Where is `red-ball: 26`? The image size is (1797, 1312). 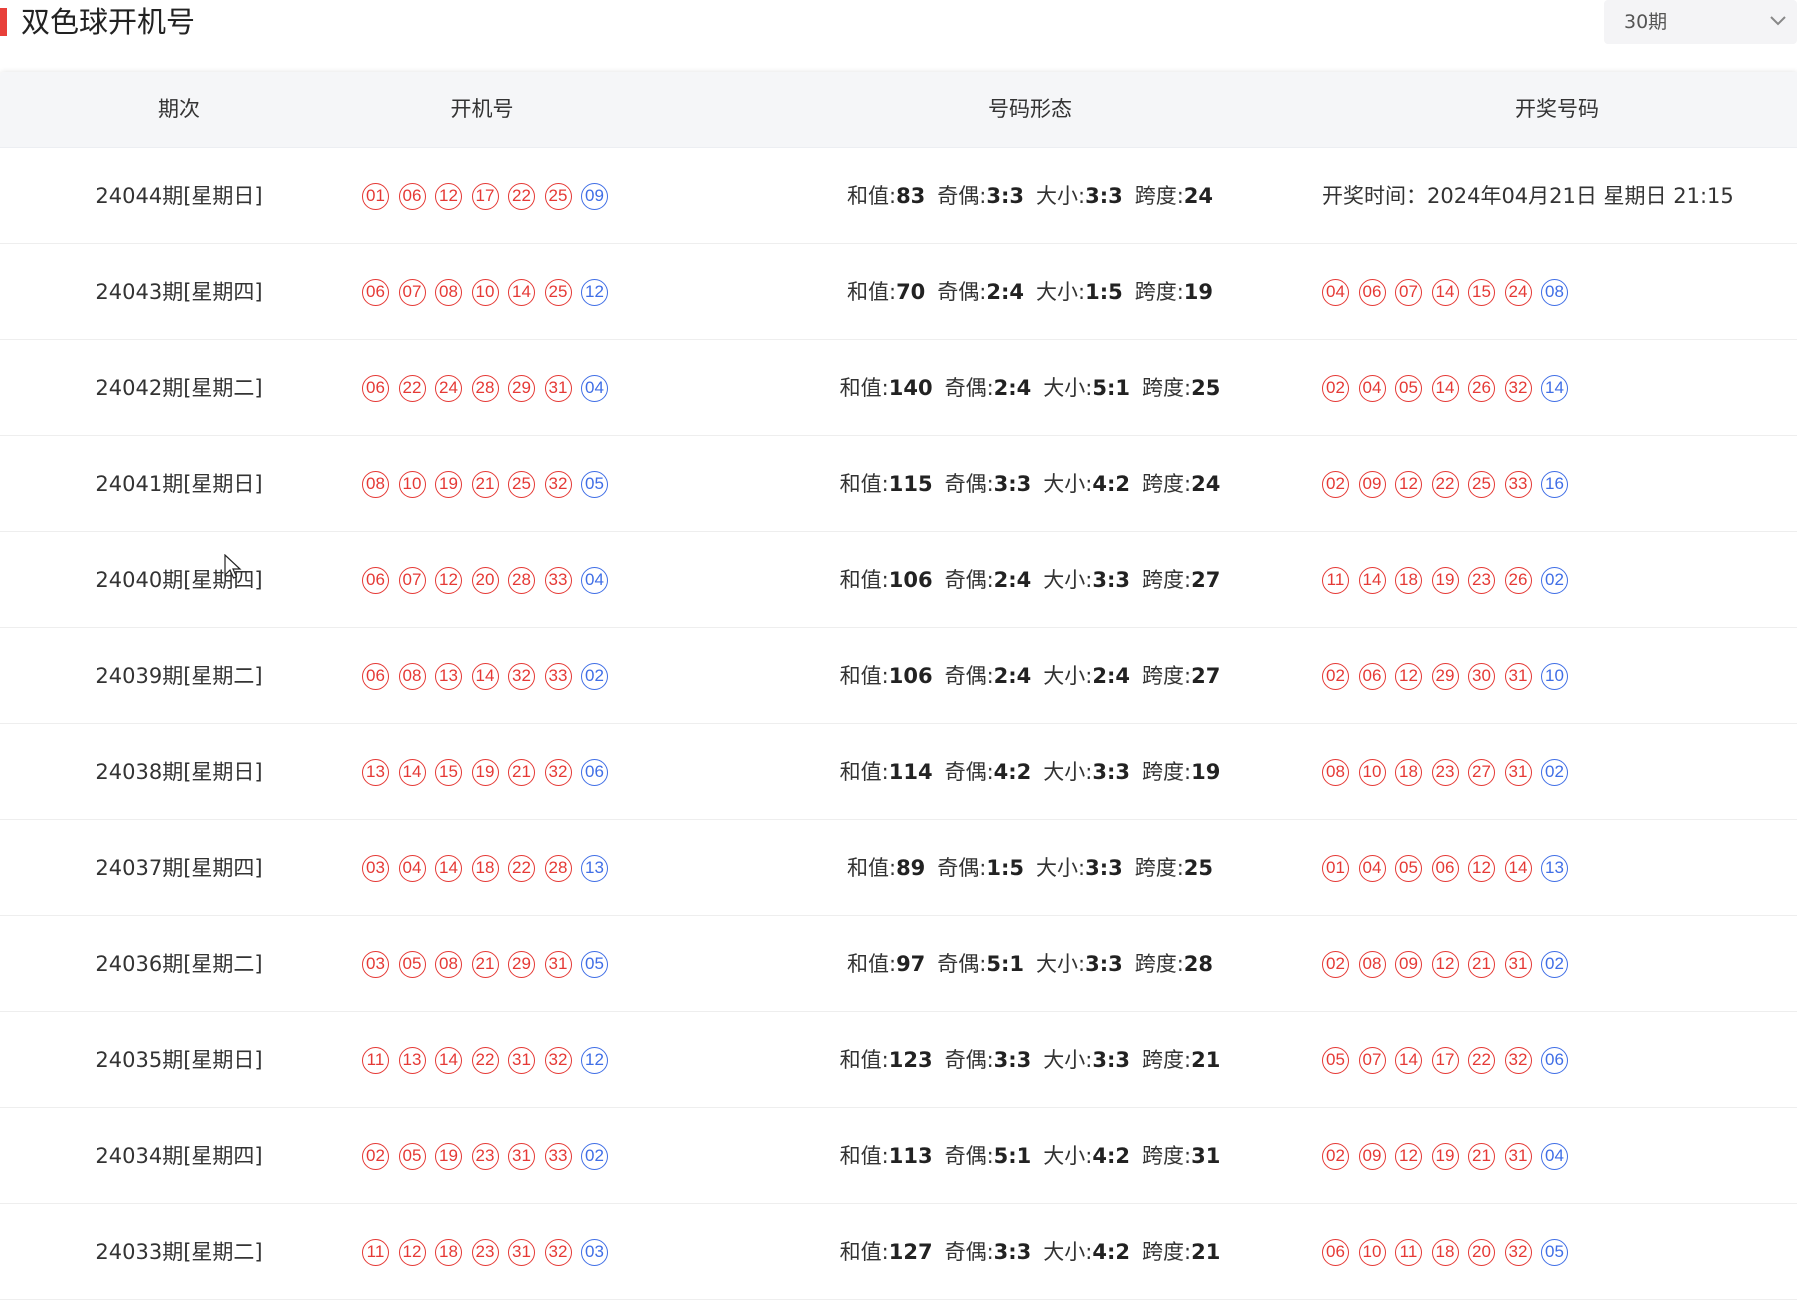 red-ball: 26 is located at coordinates (1481, 388).